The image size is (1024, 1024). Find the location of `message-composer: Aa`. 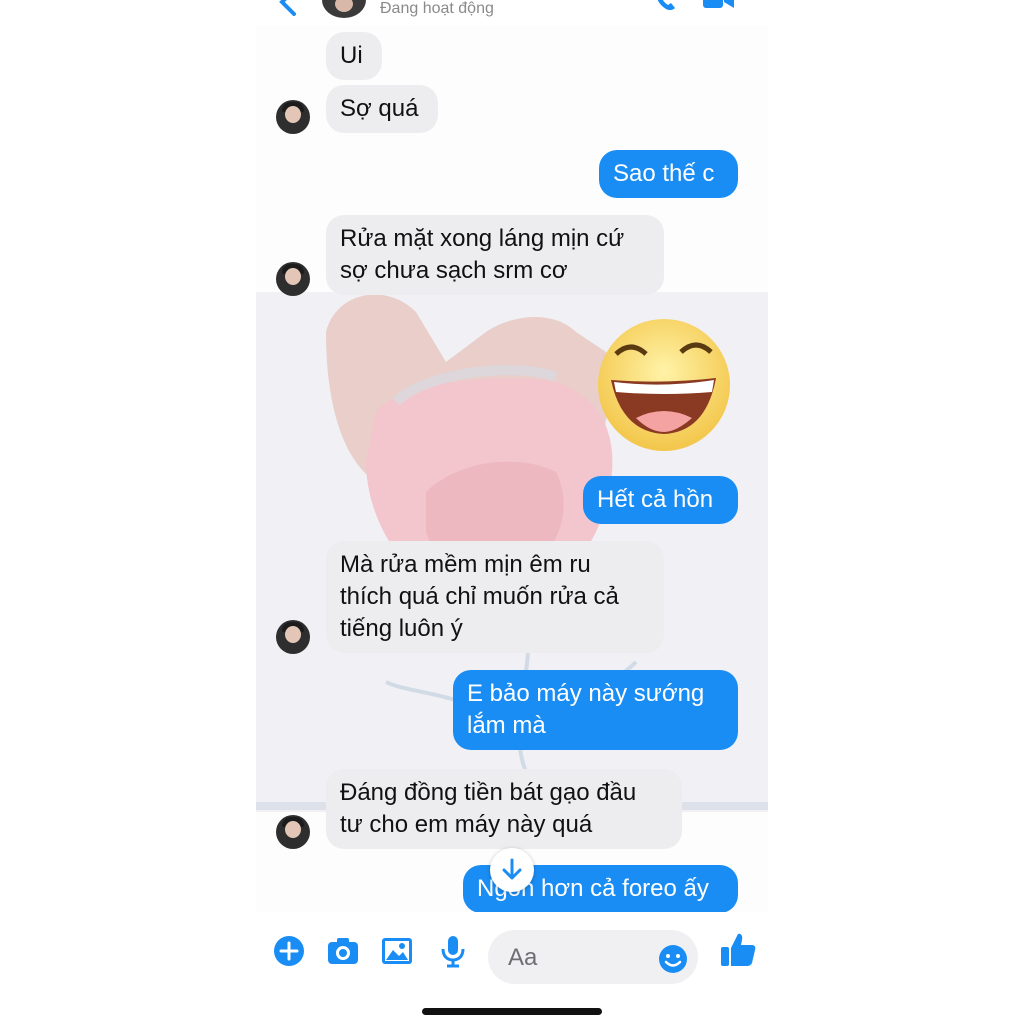

message-composer: Aa is located at coordinates (512, 968).